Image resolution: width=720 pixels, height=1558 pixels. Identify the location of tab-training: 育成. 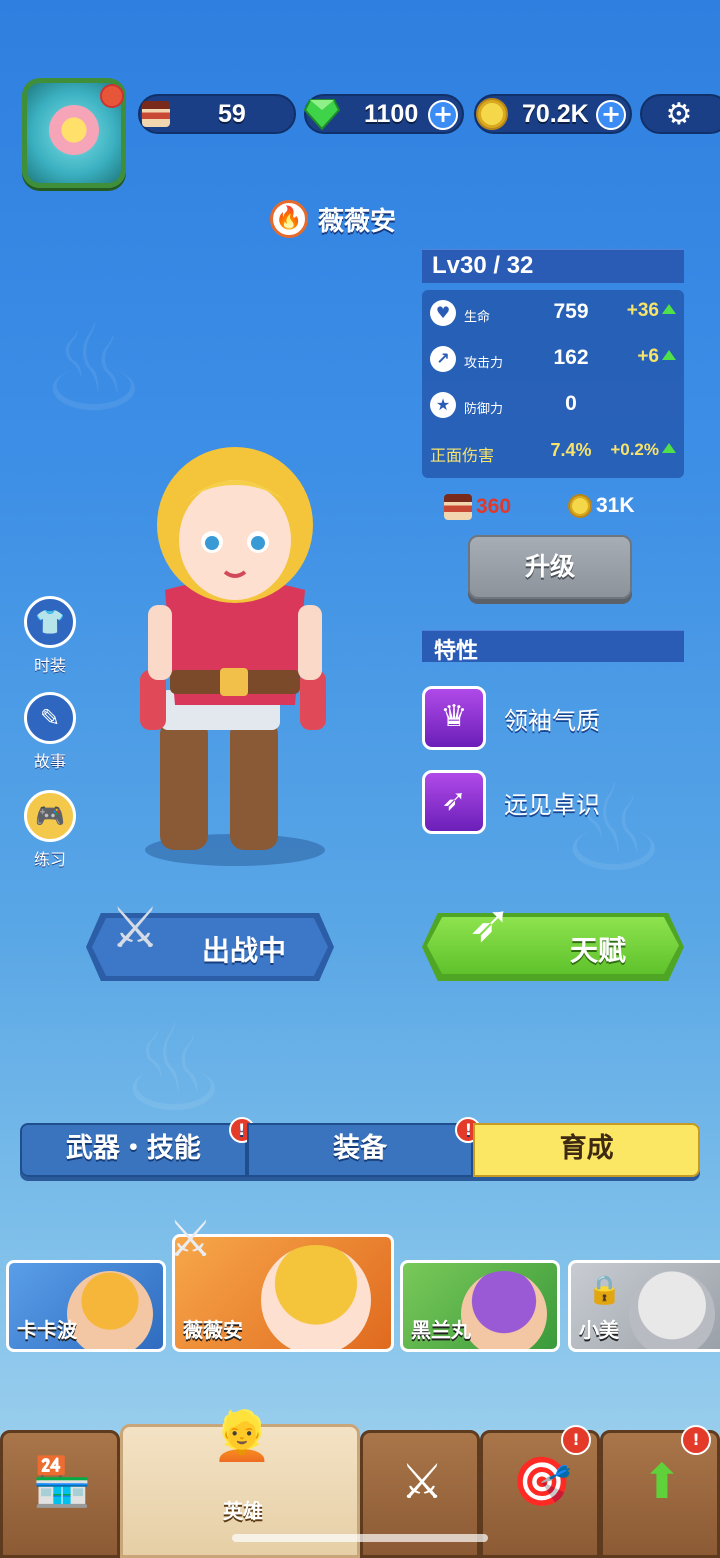
(587, 1150).